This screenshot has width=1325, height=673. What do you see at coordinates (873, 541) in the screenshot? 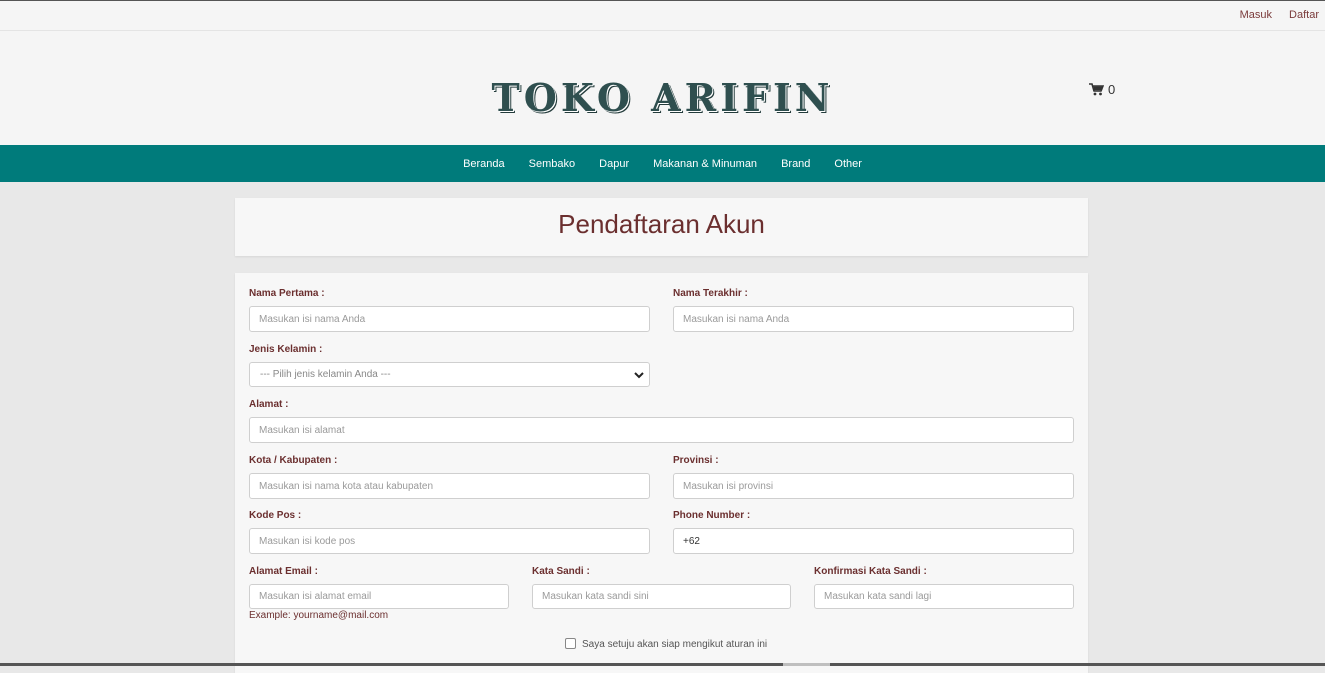
I see `phone-input` at bounding box center [873, 541].